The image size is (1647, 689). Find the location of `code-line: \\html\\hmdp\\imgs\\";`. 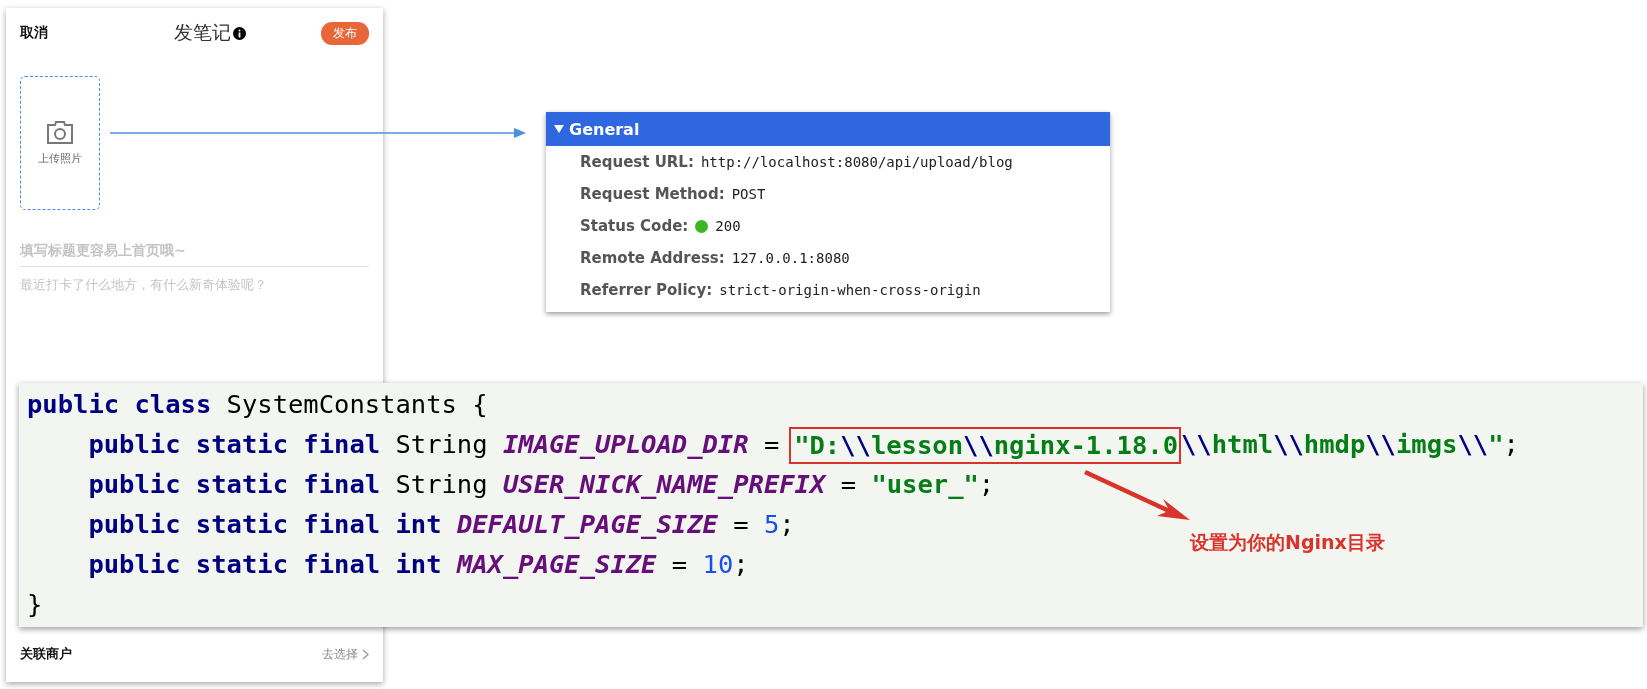

code-line: \\html\\hmdp\\imgs\\"; is located at coordinates (1350, 444).